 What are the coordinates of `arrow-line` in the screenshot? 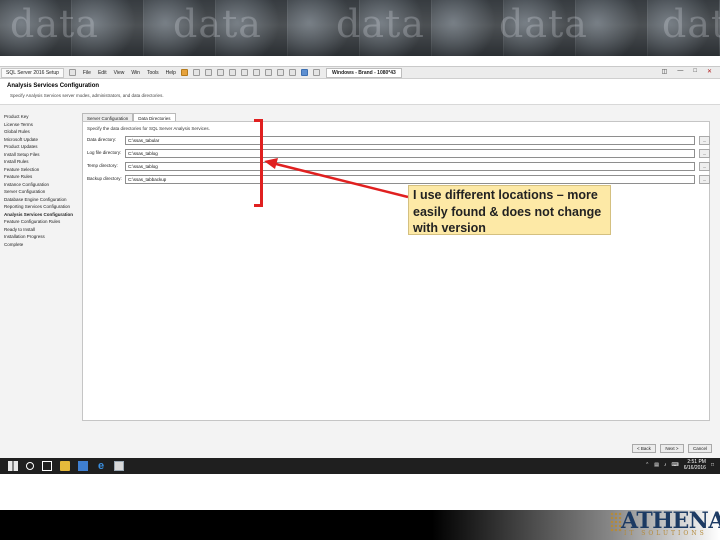 It's located at (340, 180).